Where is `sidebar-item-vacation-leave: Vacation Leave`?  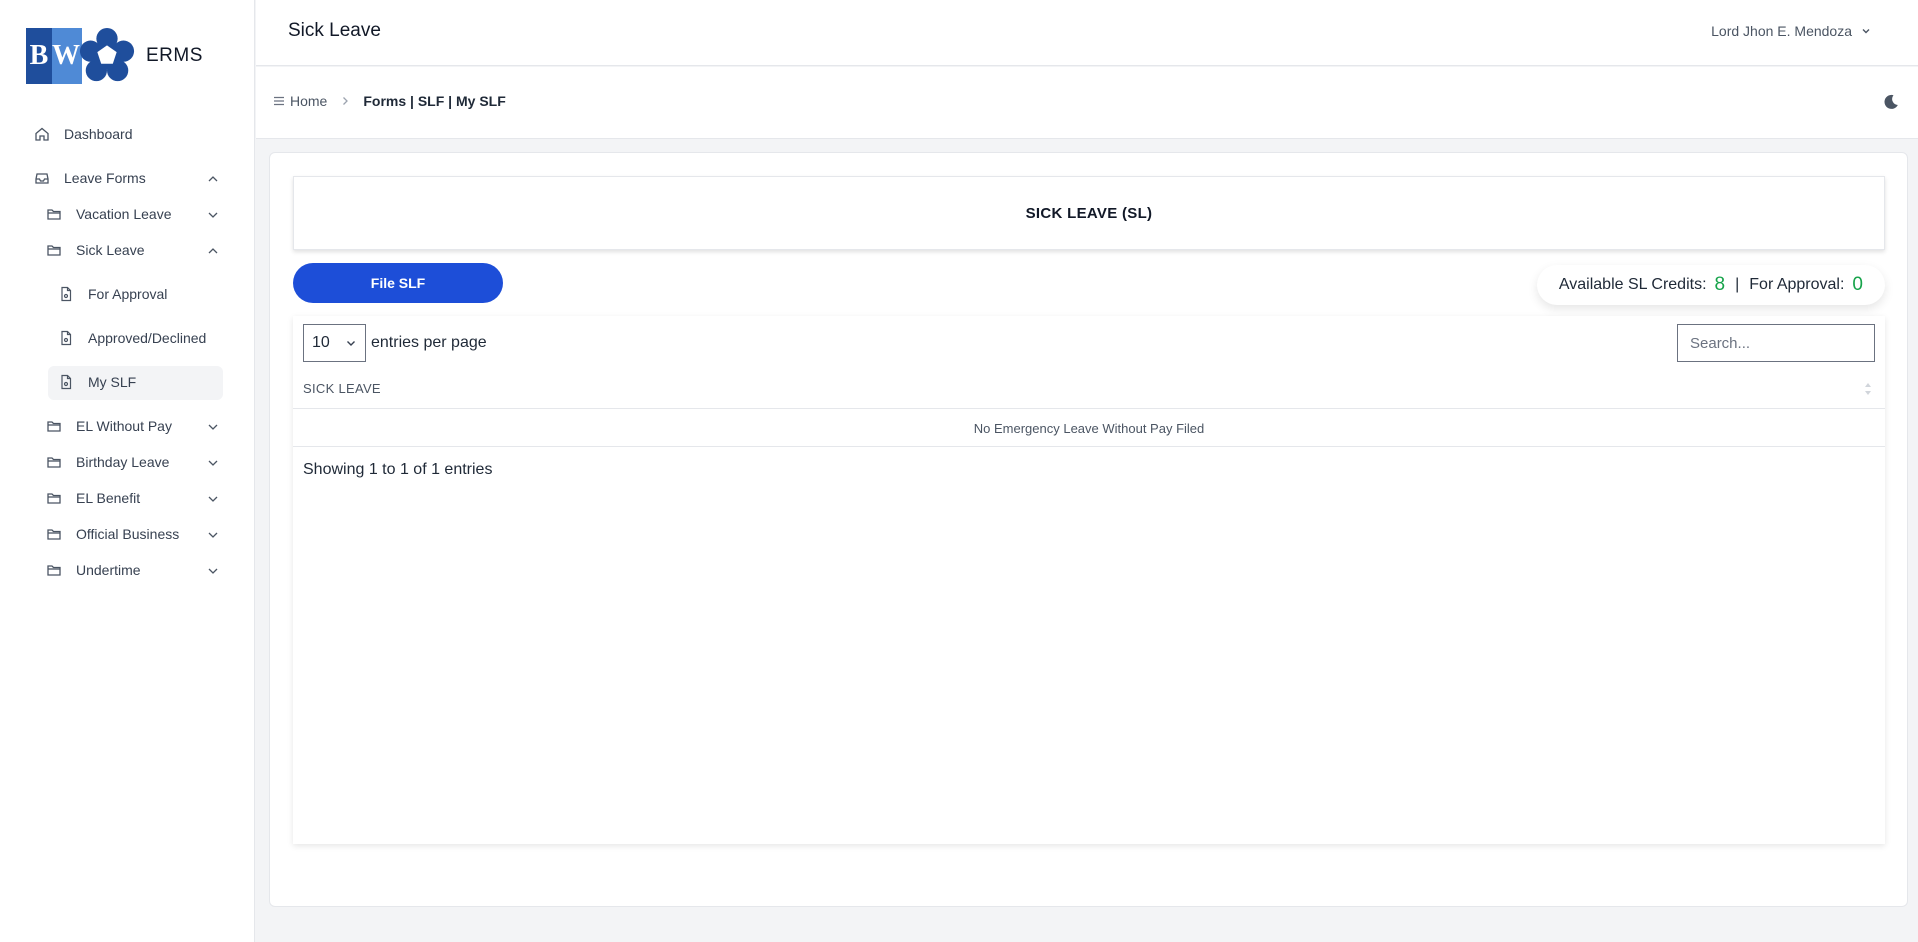
sidebar-item-vacation-leave: Vacation Leave is located at coordinates (108, 214).